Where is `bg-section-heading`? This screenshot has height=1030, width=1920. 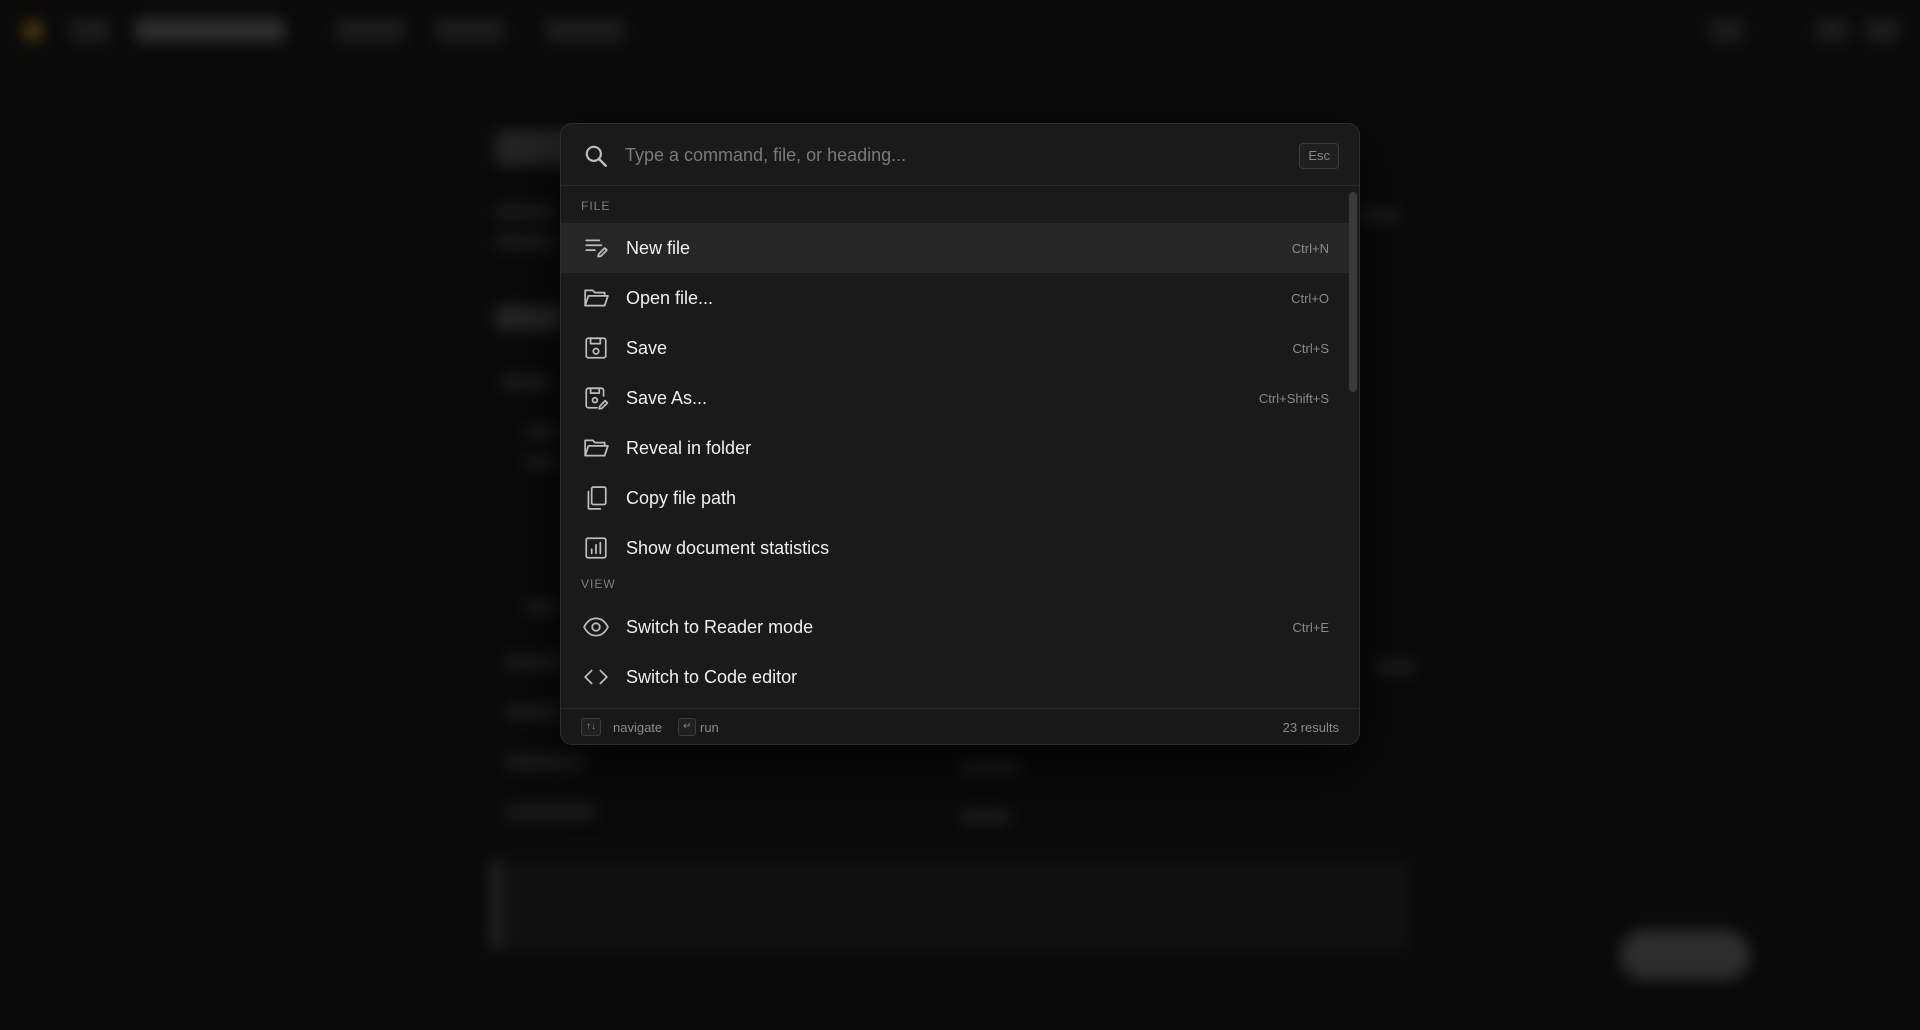
bg-section-heading is located at coordinates (530, 318).